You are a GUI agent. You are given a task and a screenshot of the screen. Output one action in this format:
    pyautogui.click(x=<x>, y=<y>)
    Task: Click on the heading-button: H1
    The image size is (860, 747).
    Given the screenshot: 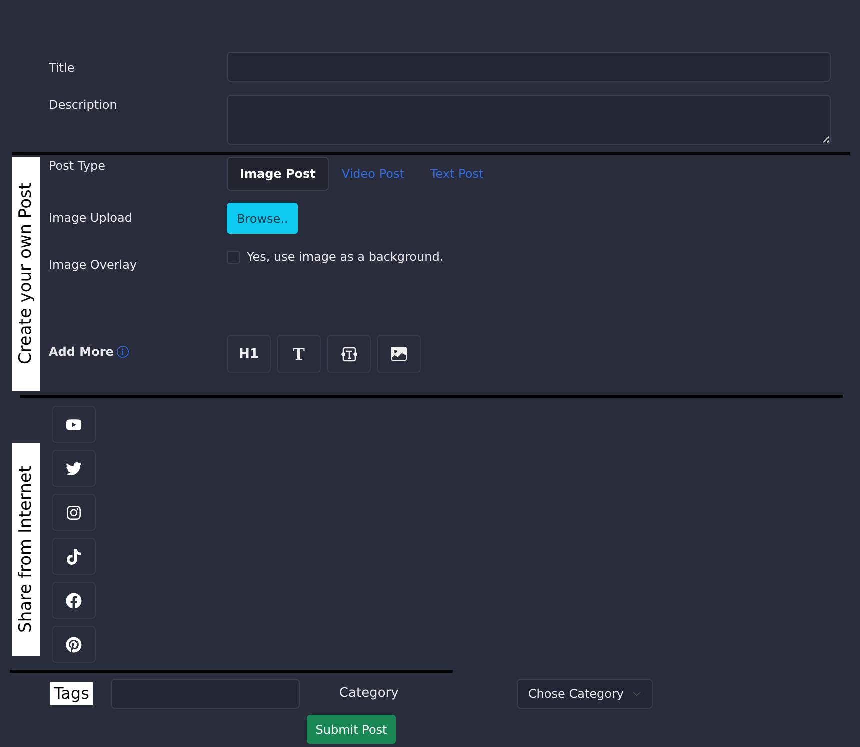 What is the action you would take?
    pyautogui.click(x=249, y=354)
    